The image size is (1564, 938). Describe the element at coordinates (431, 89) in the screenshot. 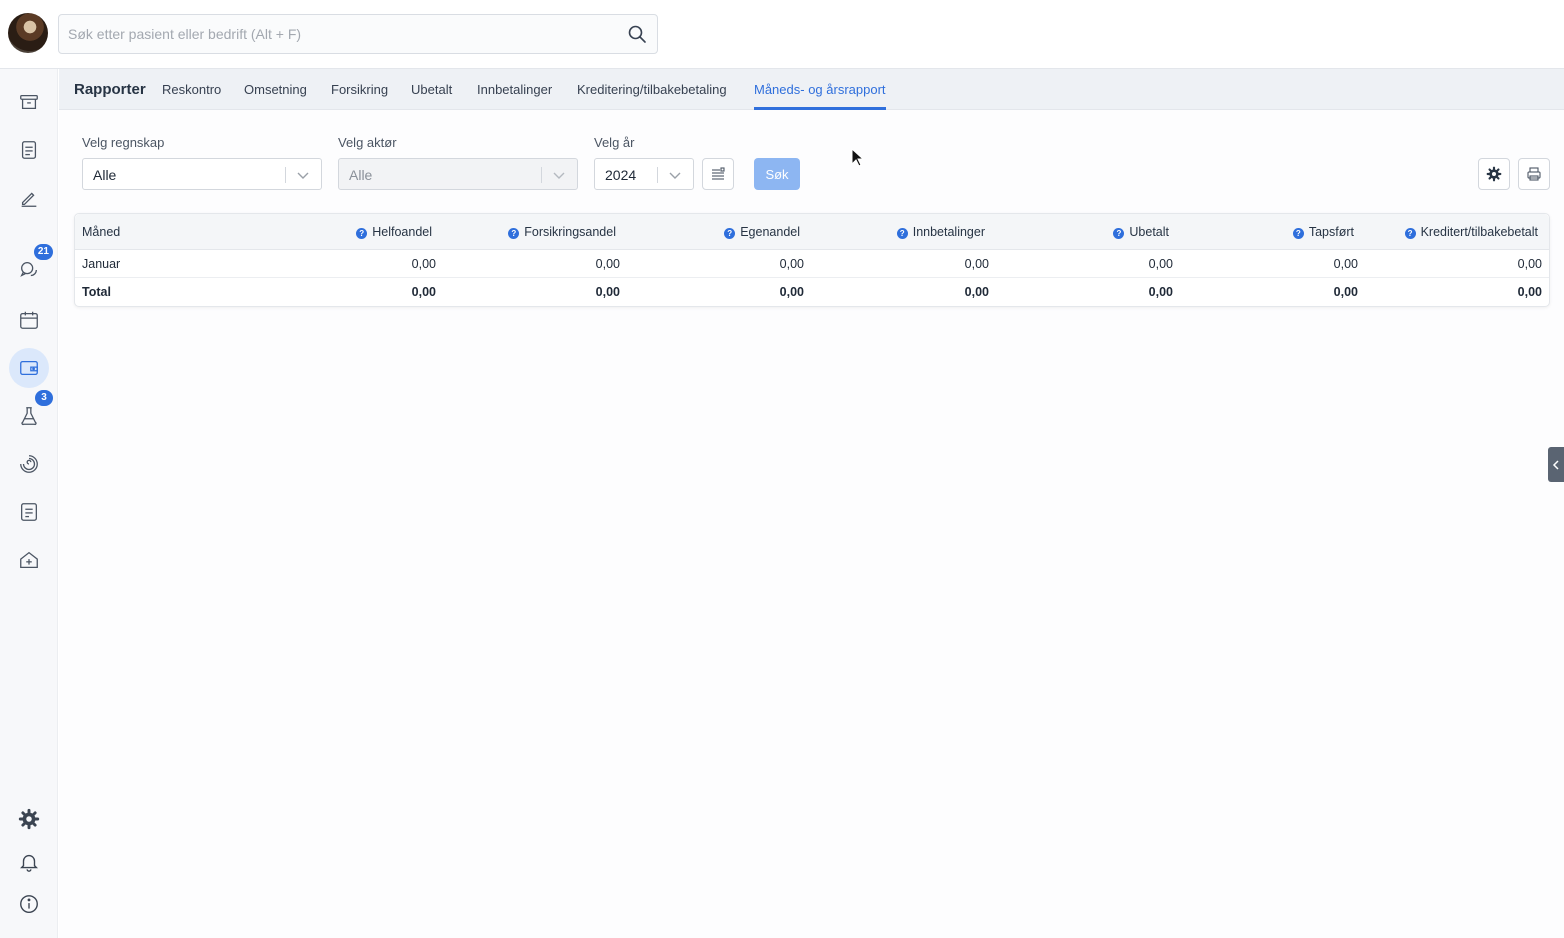

I see `tab-ubetalt: Ubetalt` at that location.